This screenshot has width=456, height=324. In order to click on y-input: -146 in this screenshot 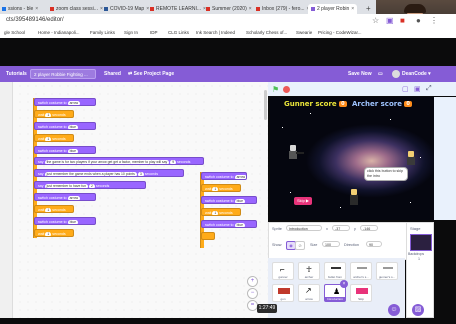, I will do `click(369, 228)`.